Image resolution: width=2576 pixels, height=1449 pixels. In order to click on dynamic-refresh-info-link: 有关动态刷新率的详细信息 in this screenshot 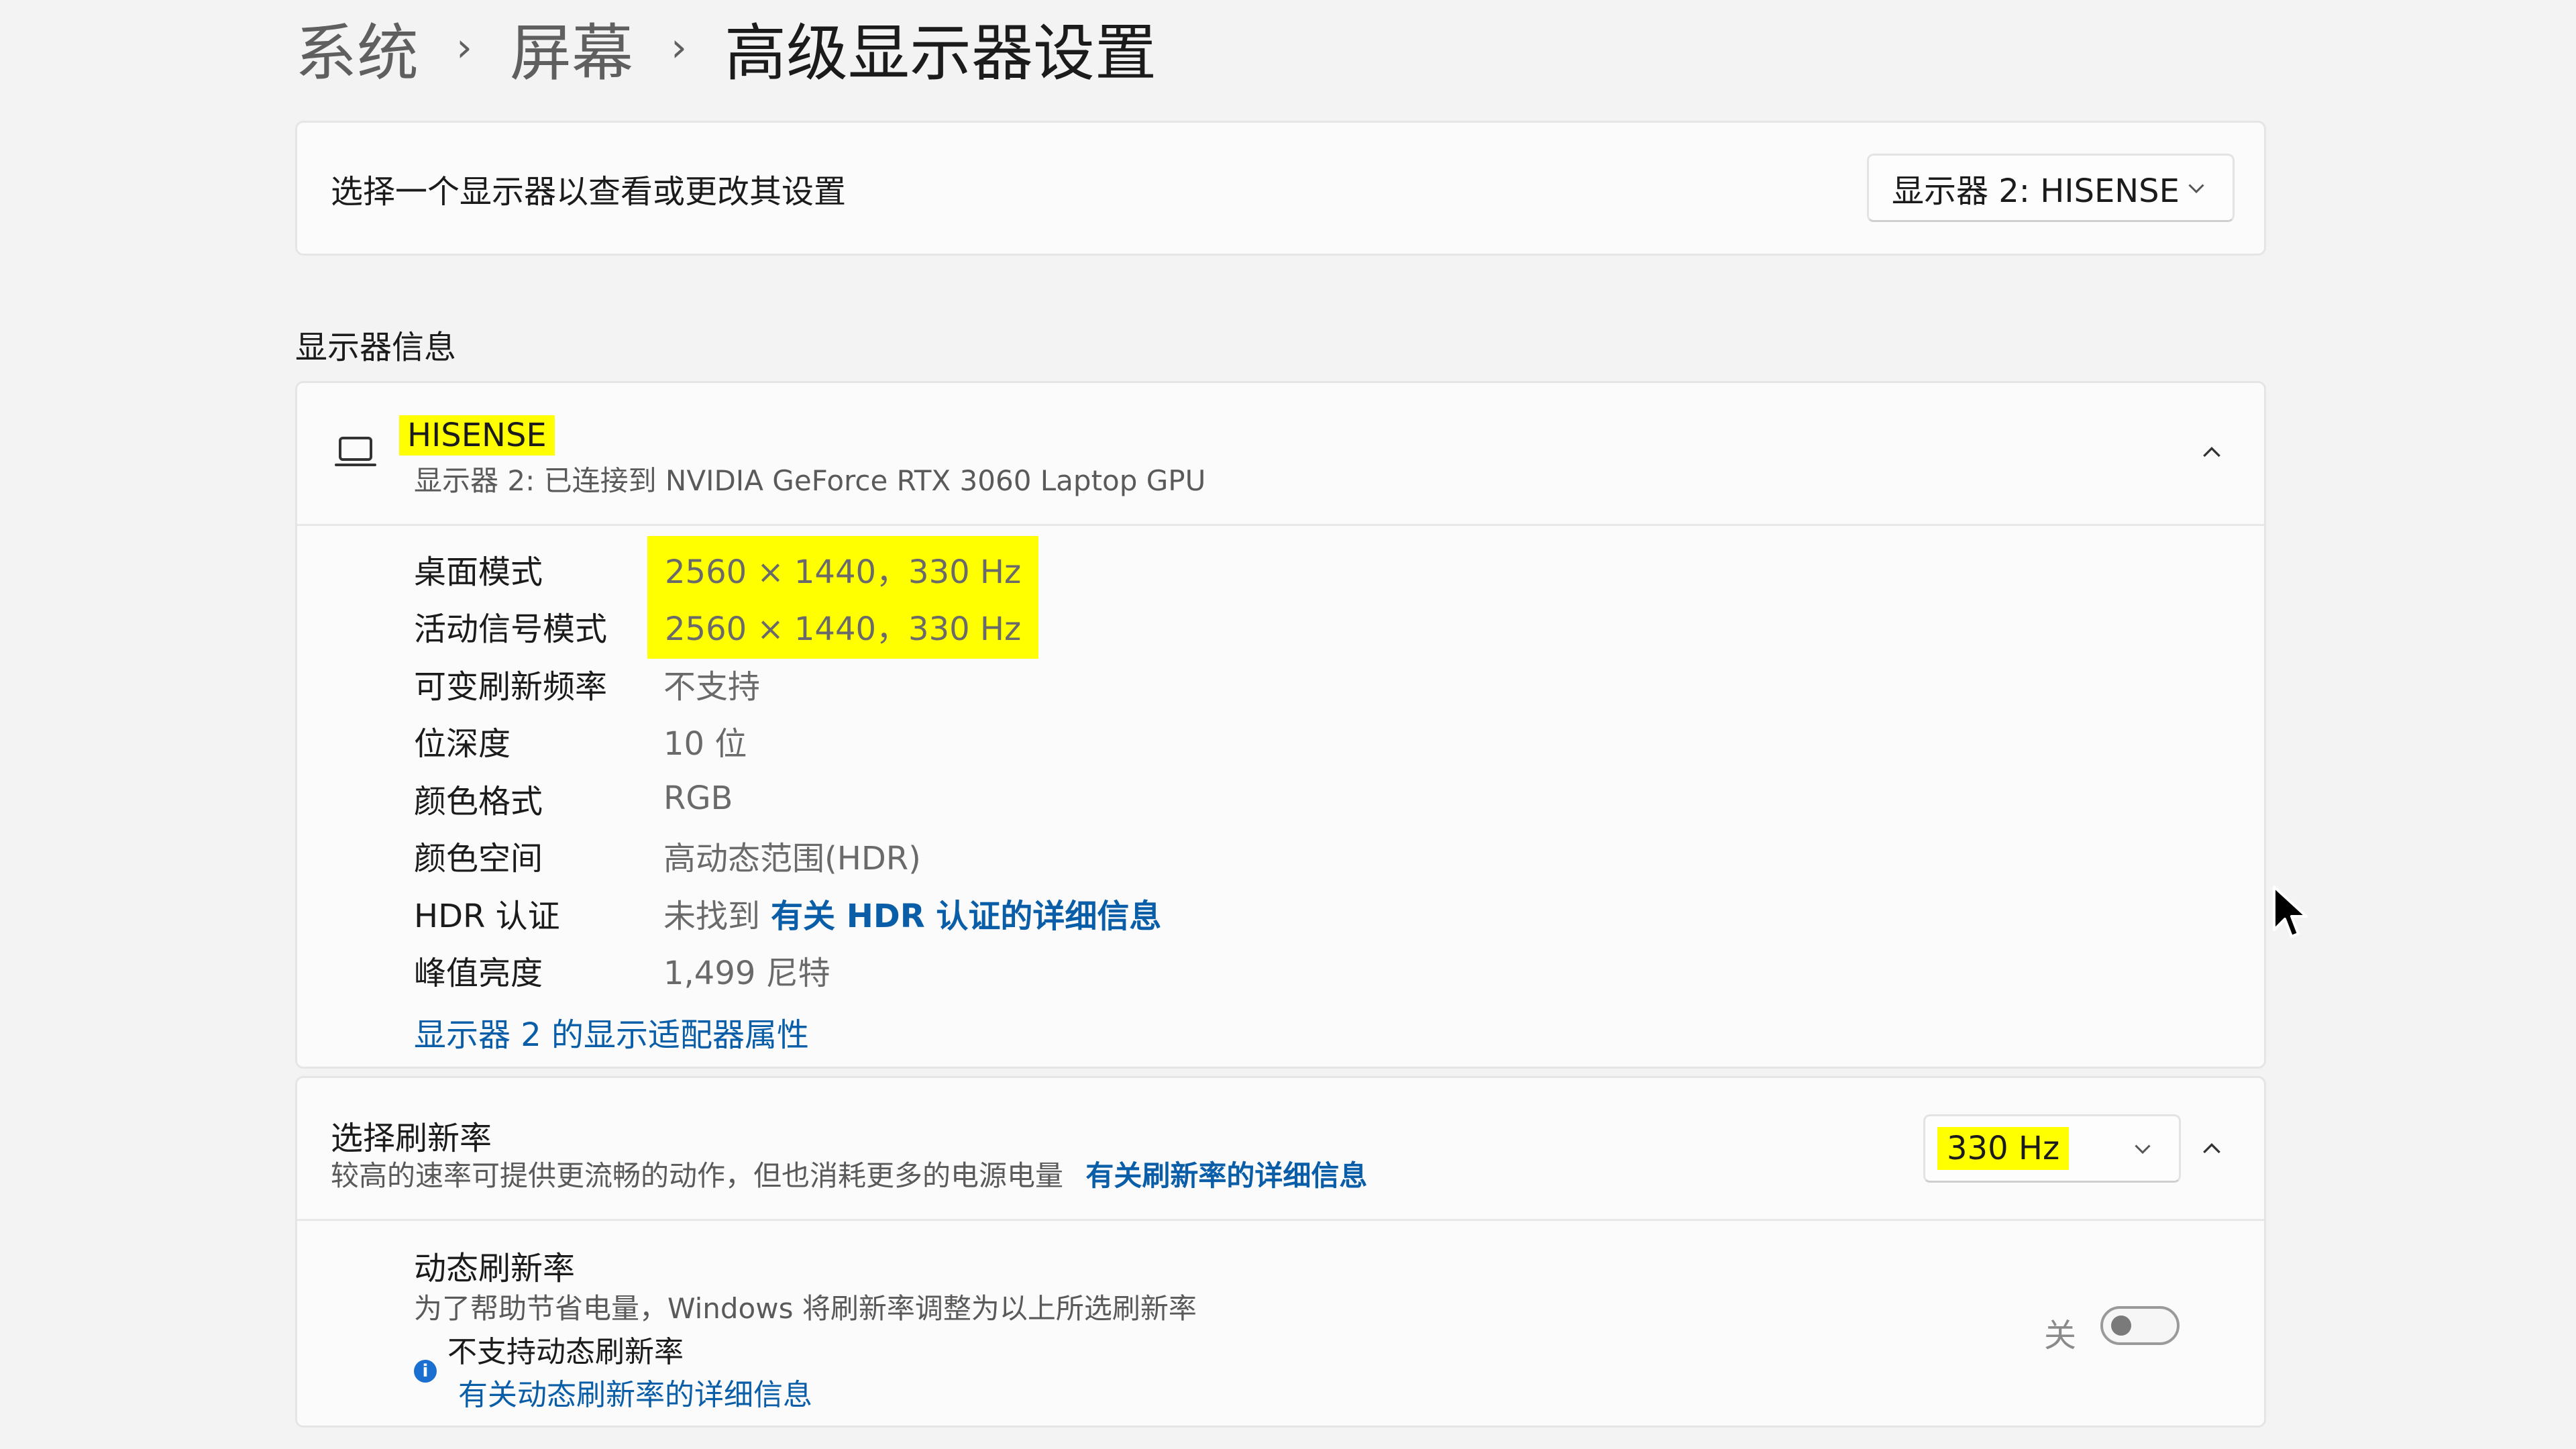, I will do `click(635, 1392)`.